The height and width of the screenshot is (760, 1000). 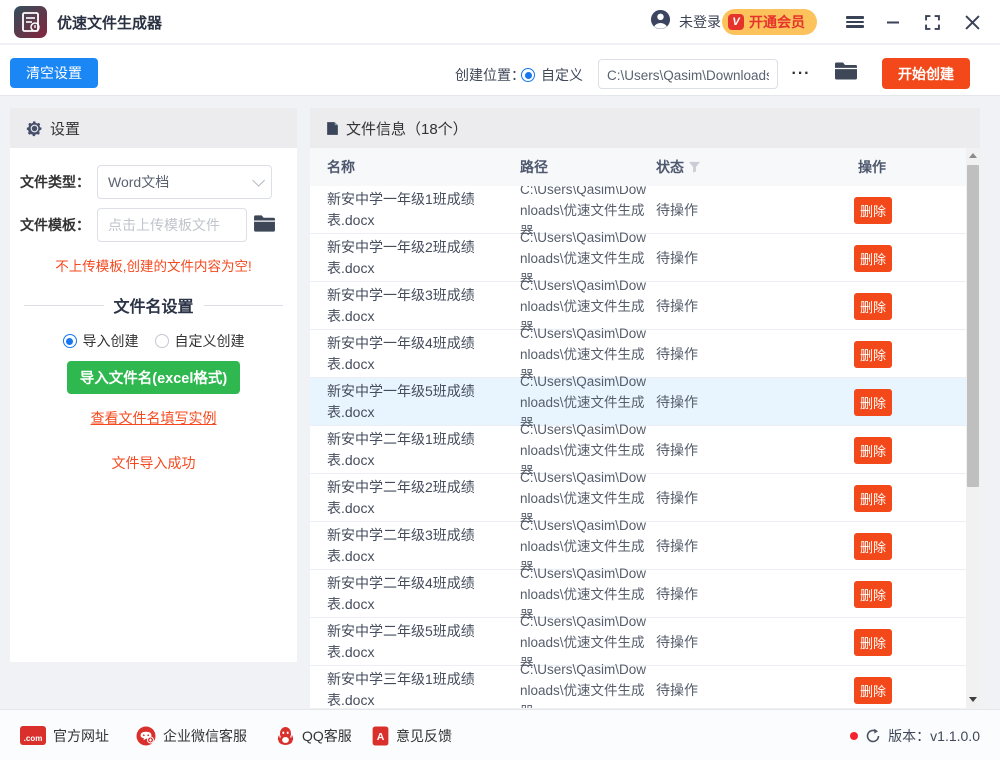 I want to click on version-area: 版本：v1.1.0.0, so click(x=915, y=735).